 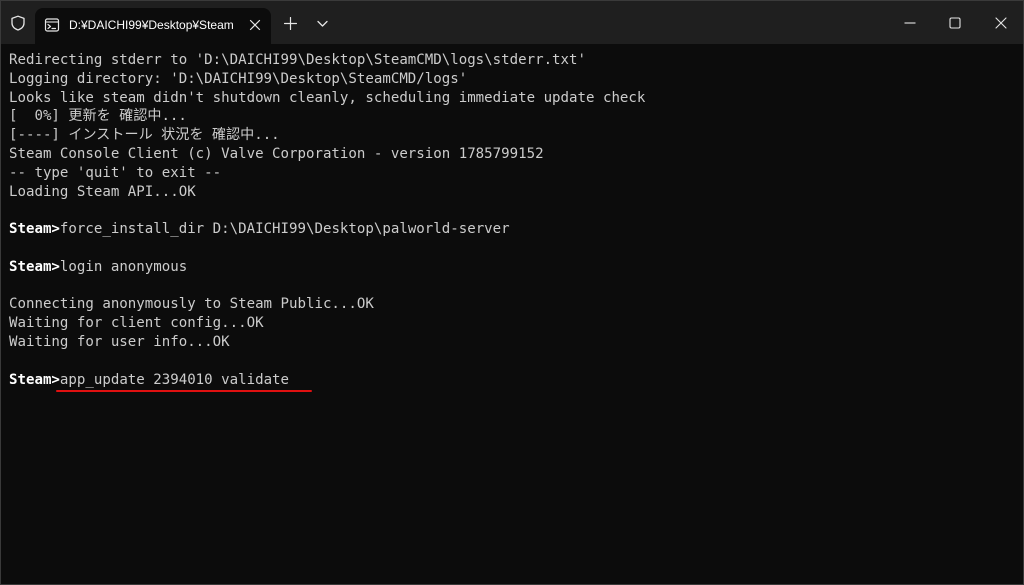 I want to click on minimize-icon, so click(x=910, y=23).